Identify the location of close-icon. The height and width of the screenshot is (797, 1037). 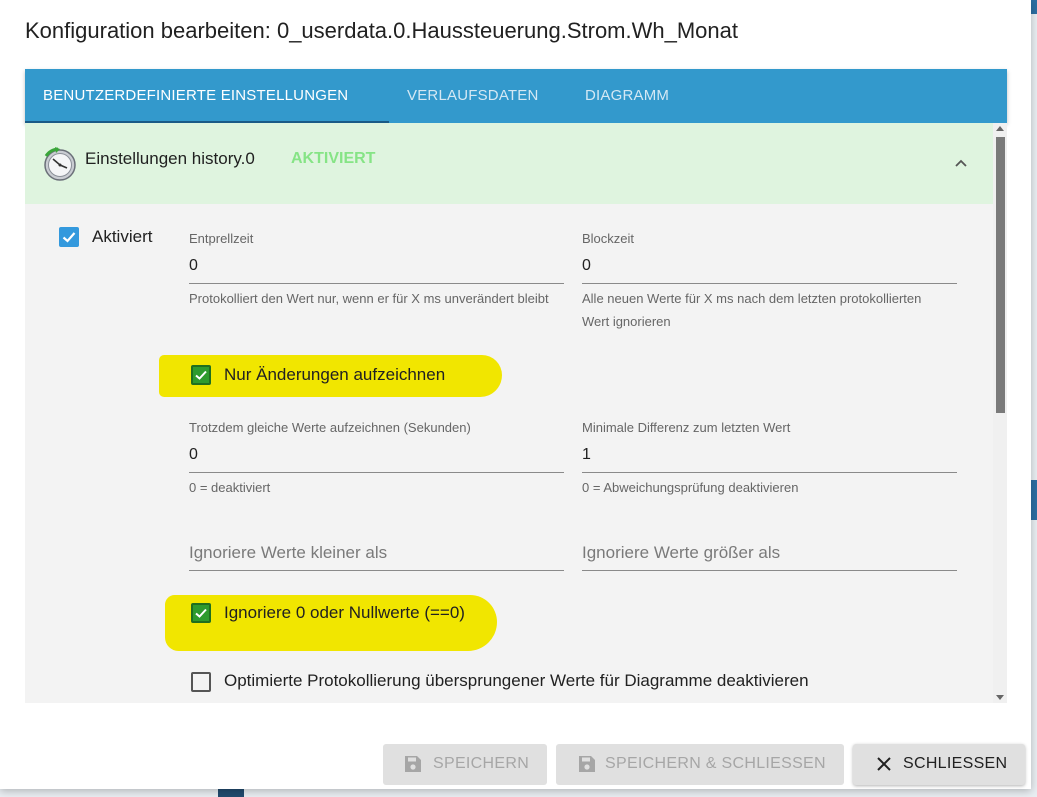
(884, 764).